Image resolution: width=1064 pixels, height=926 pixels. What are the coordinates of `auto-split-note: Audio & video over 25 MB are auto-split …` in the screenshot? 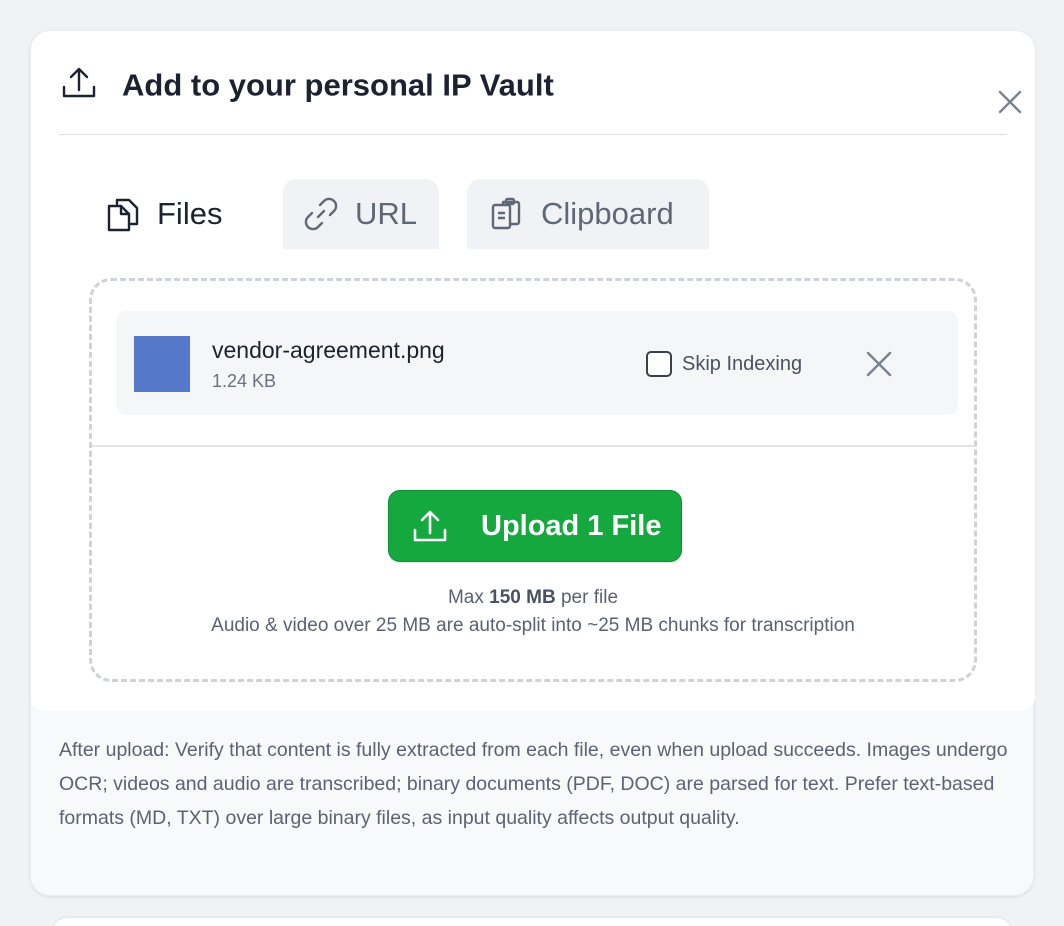 It's located at (533, 625).